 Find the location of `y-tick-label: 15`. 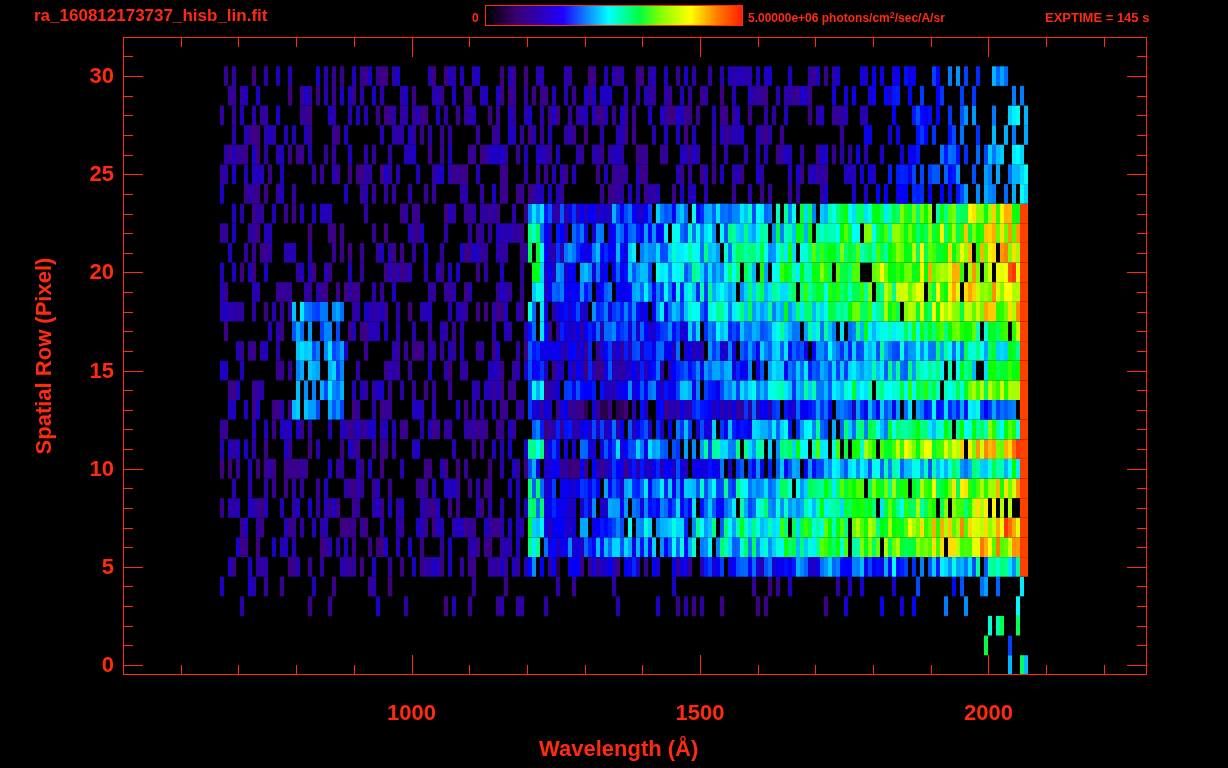

y-tick-label: 15 is located at coordinates (101, 370).